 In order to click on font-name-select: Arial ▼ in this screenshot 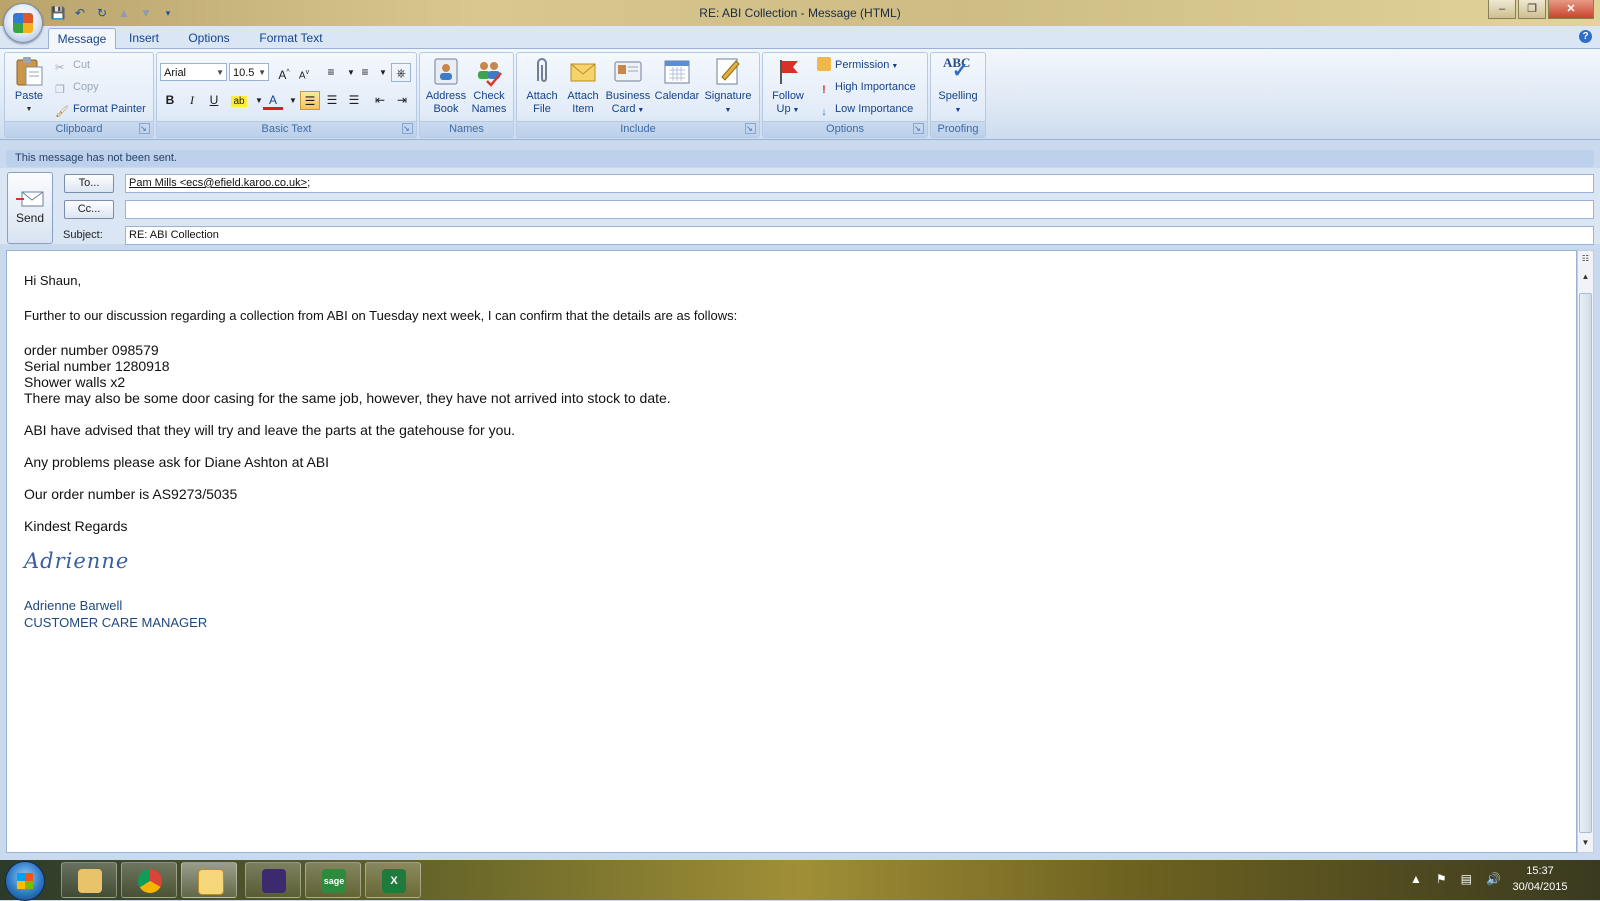, I will do `click(193, 72)`.